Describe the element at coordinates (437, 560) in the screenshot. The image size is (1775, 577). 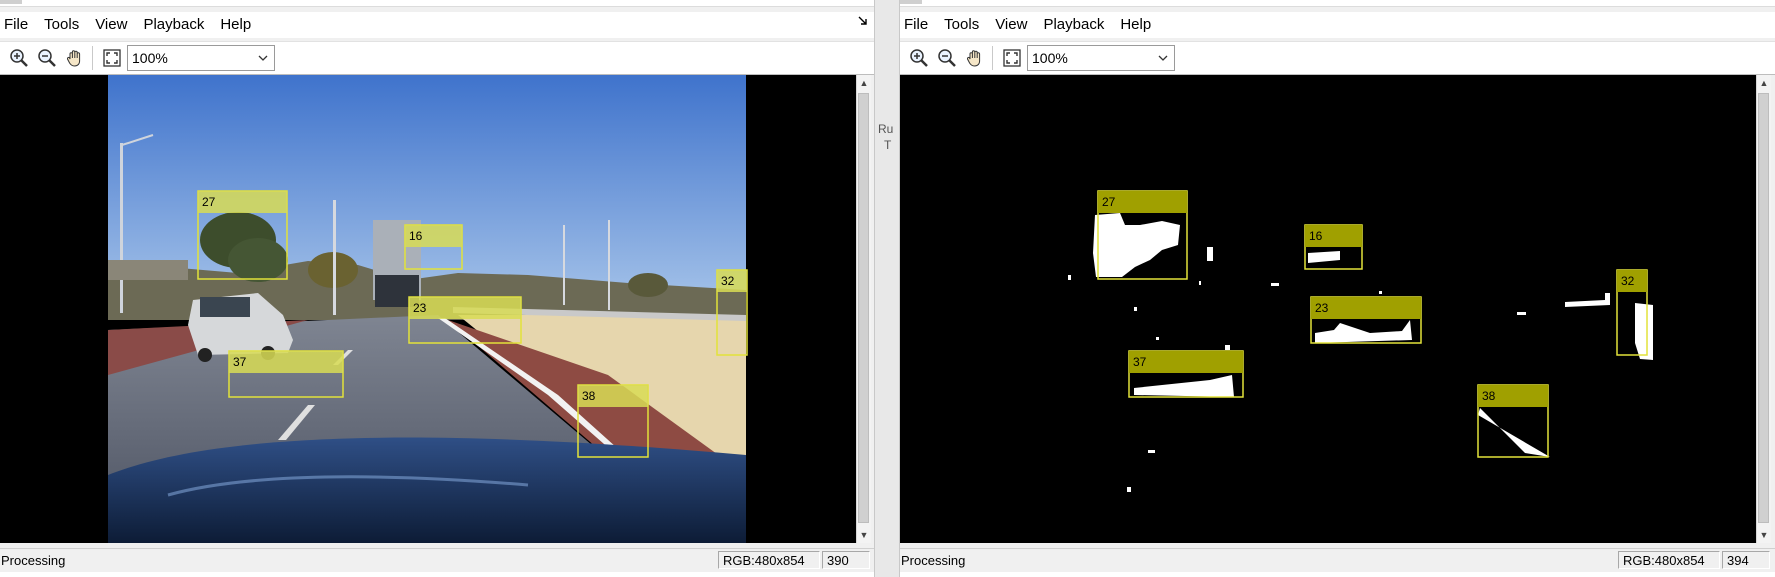
I see `status-bar: Processing RGB:480x854 390` at that location.